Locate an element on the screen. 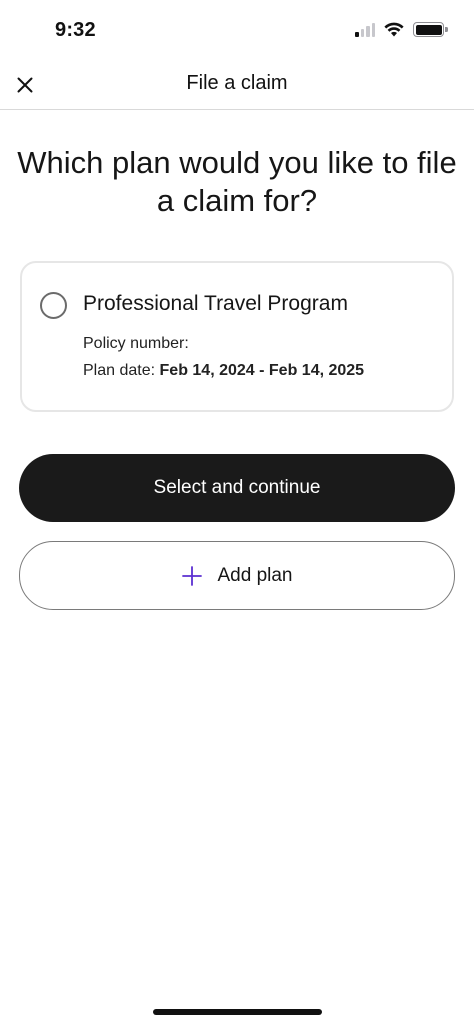 The height and width of the screenshot is (1025, 474). cellular-signal-icon is located at coordinates (365, 29).